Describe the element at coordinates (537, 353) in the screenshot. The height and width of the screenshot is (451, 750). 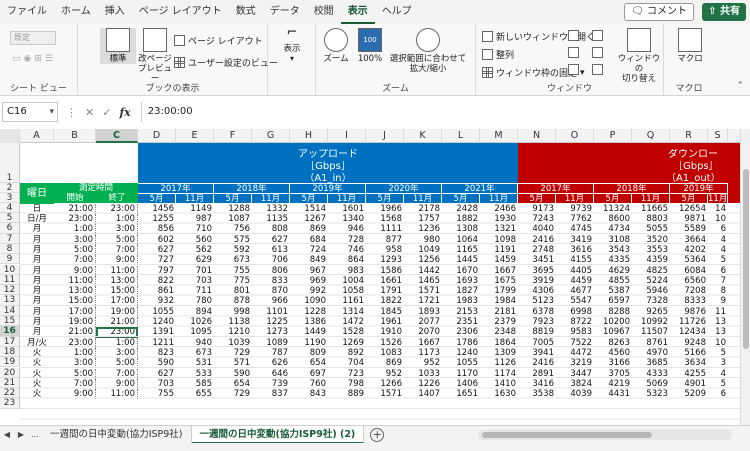
I see `cell: 3941` at that location.